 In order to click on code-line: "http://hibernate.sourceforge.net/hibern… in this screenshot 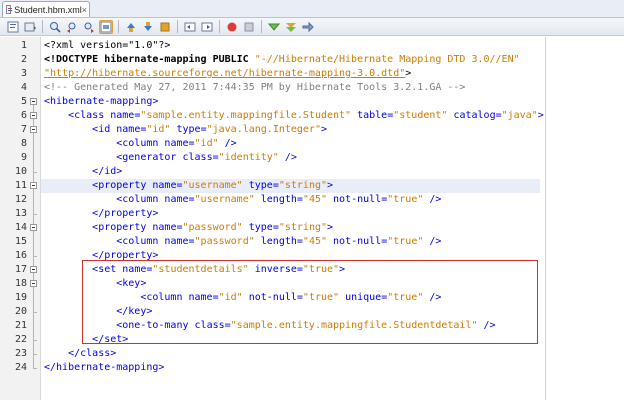, I will do `click(227, 74)`.